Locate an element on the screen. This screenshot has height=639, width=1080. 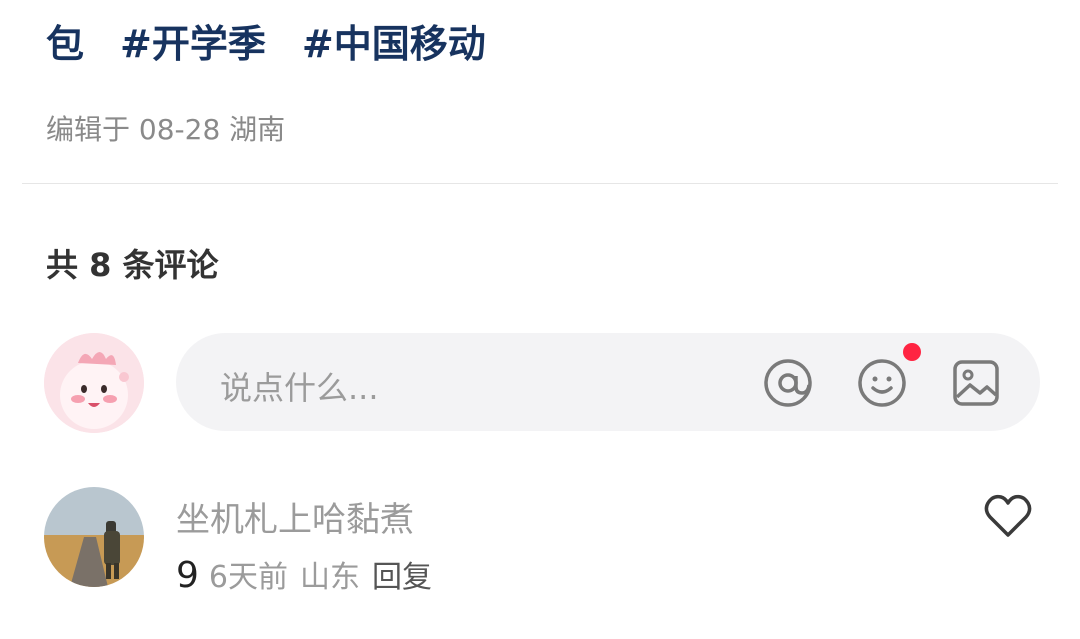
divider is located at coordinates (540, 183).